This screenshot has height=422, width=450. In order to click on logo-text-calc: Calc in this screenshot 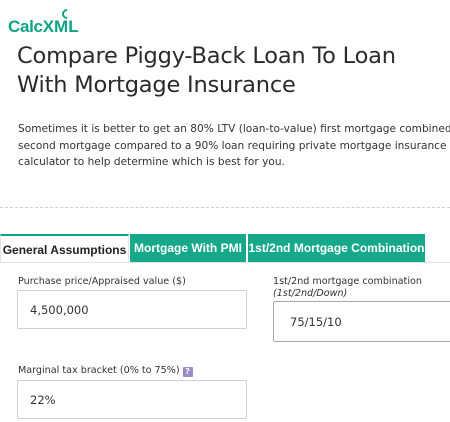, I will do `click(25, 26)`.